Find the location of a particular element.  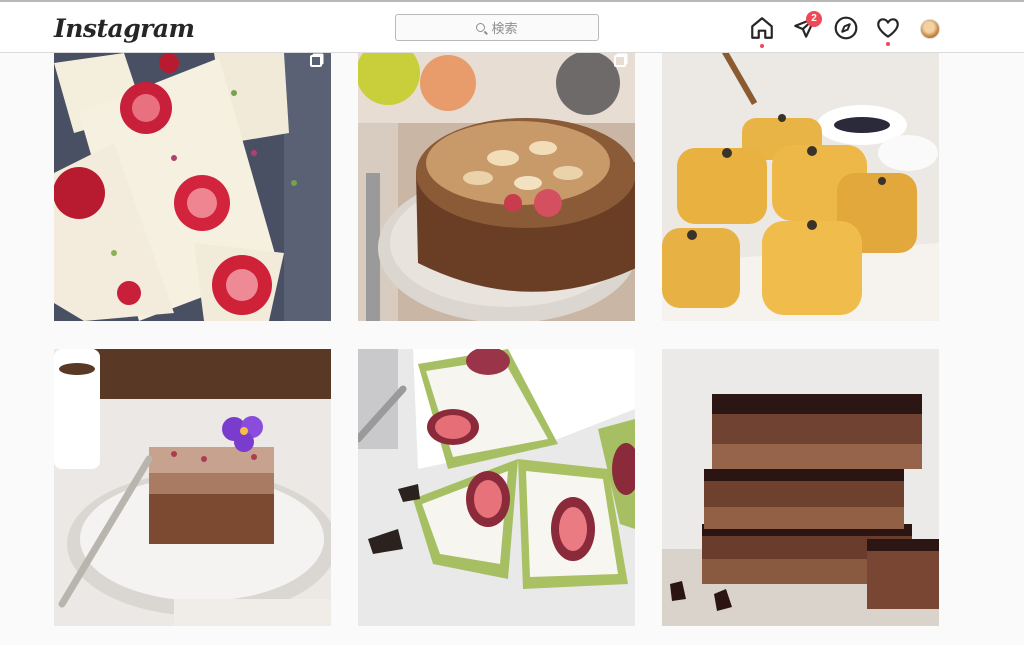

search-icon is located at coordinates (481, 27).